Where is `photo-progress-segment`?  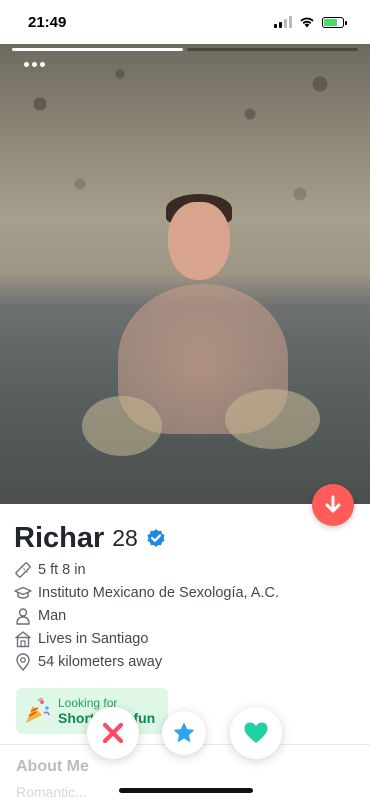
photo-progress-segment is located at coordinates (272, 49).